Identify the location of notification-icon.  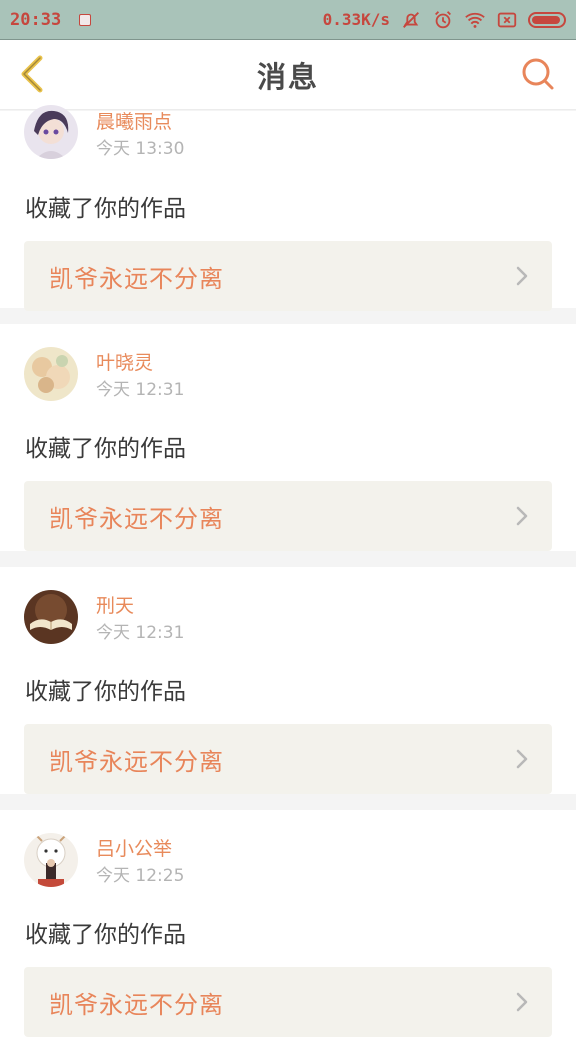
(85, 19).